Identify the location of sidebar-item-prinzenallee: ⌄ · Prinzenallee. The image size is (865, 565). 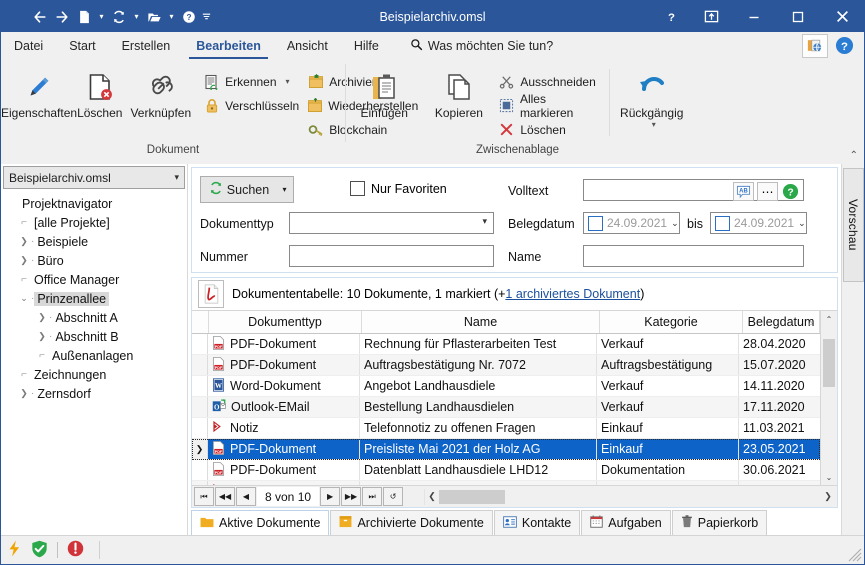
(96, 298).